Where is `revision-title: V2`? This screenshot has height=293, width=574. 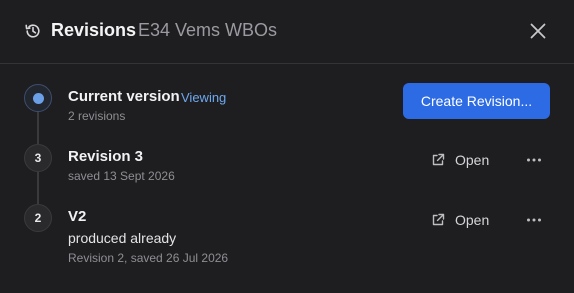 revision-title: V2 is located at coordinates (77, 216).